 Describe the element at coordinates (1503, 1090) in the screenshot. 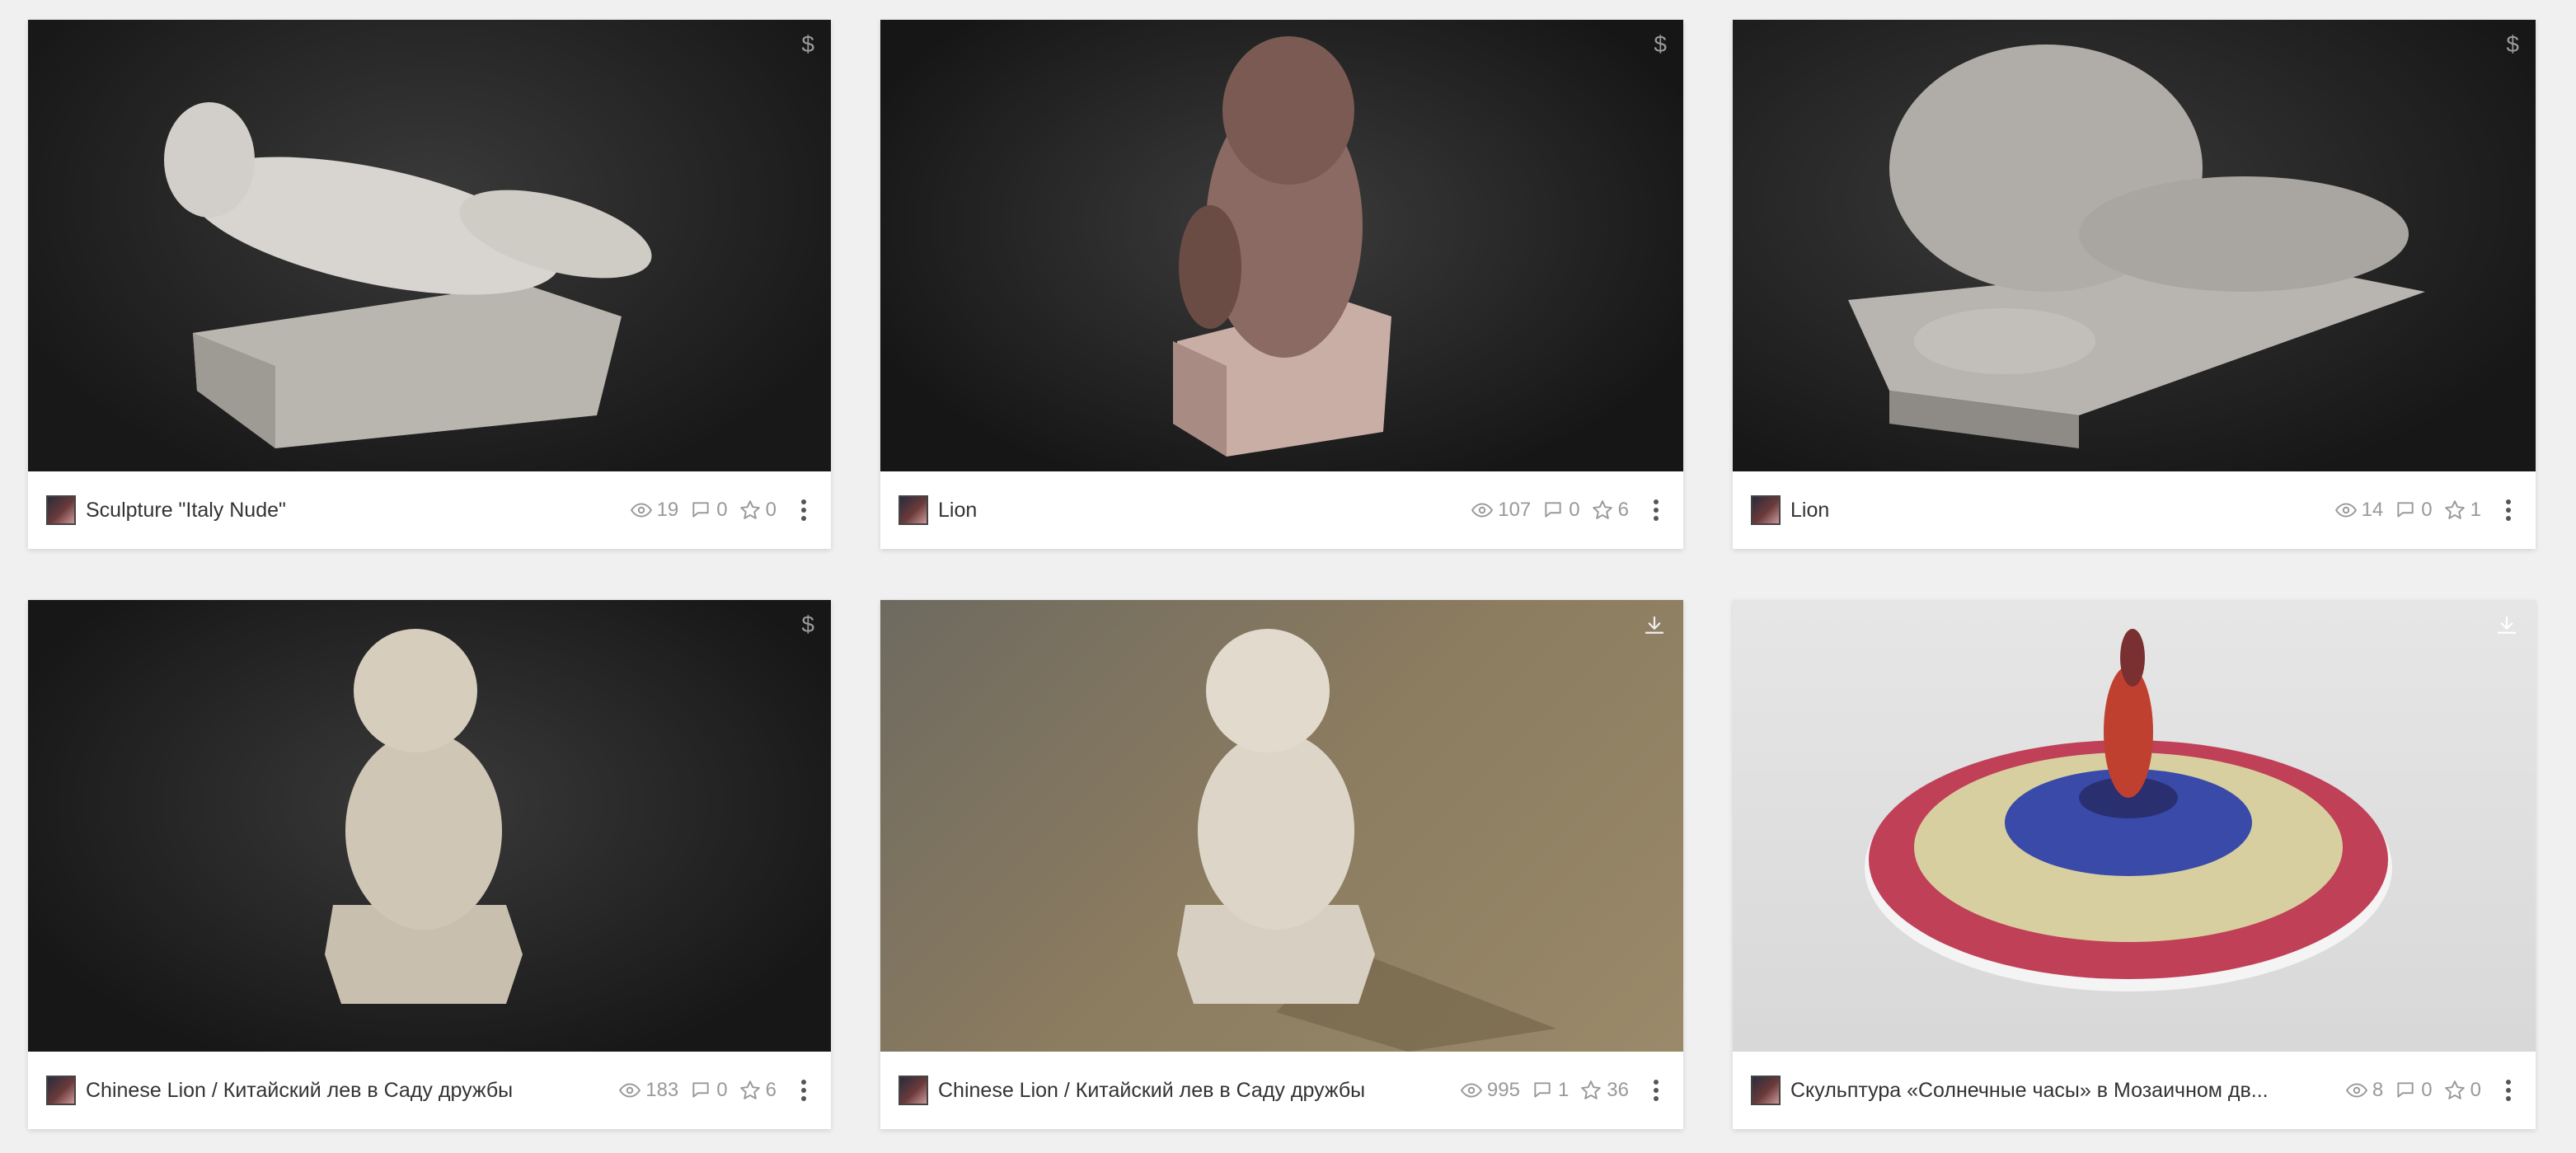

I see `views-count: 995` at that location.